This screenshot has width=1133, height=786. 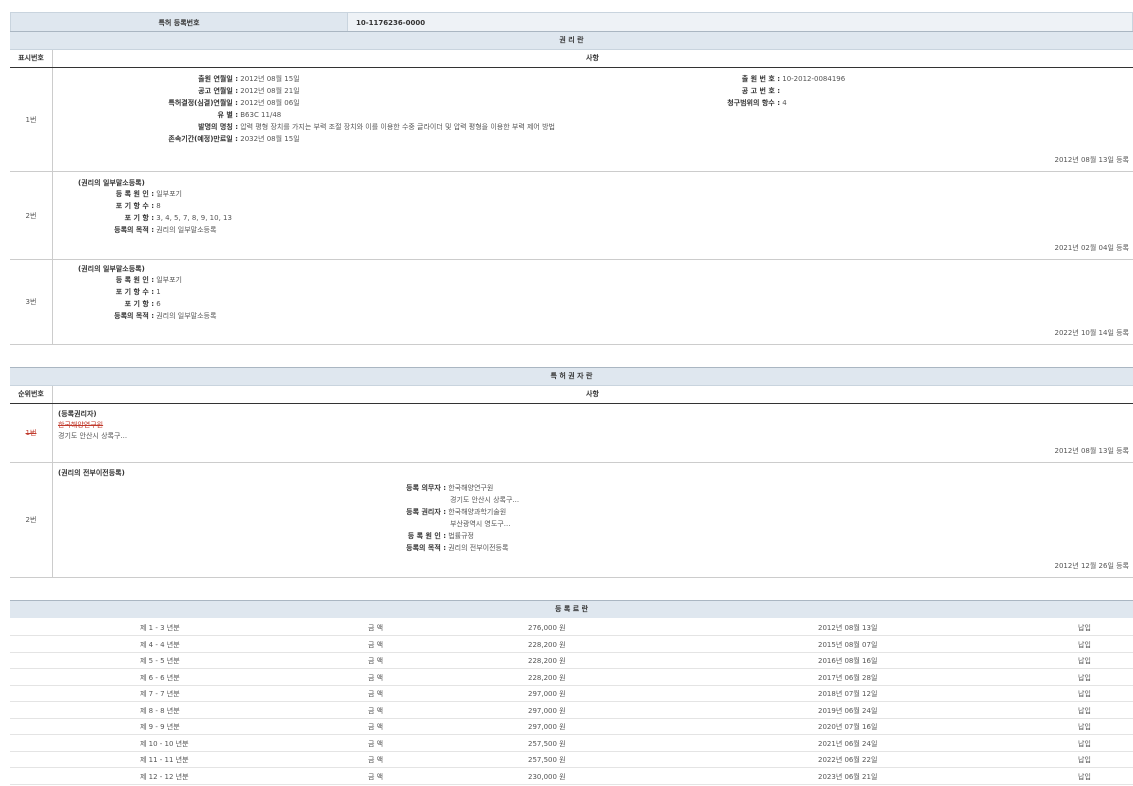 What do you see at coordinates (571, 726) in the screenshot?
I see `fee-row: 제 9 - 9 년분금 액297,000 원2020년 07월 16일납입` at bounding box center [571, 726].